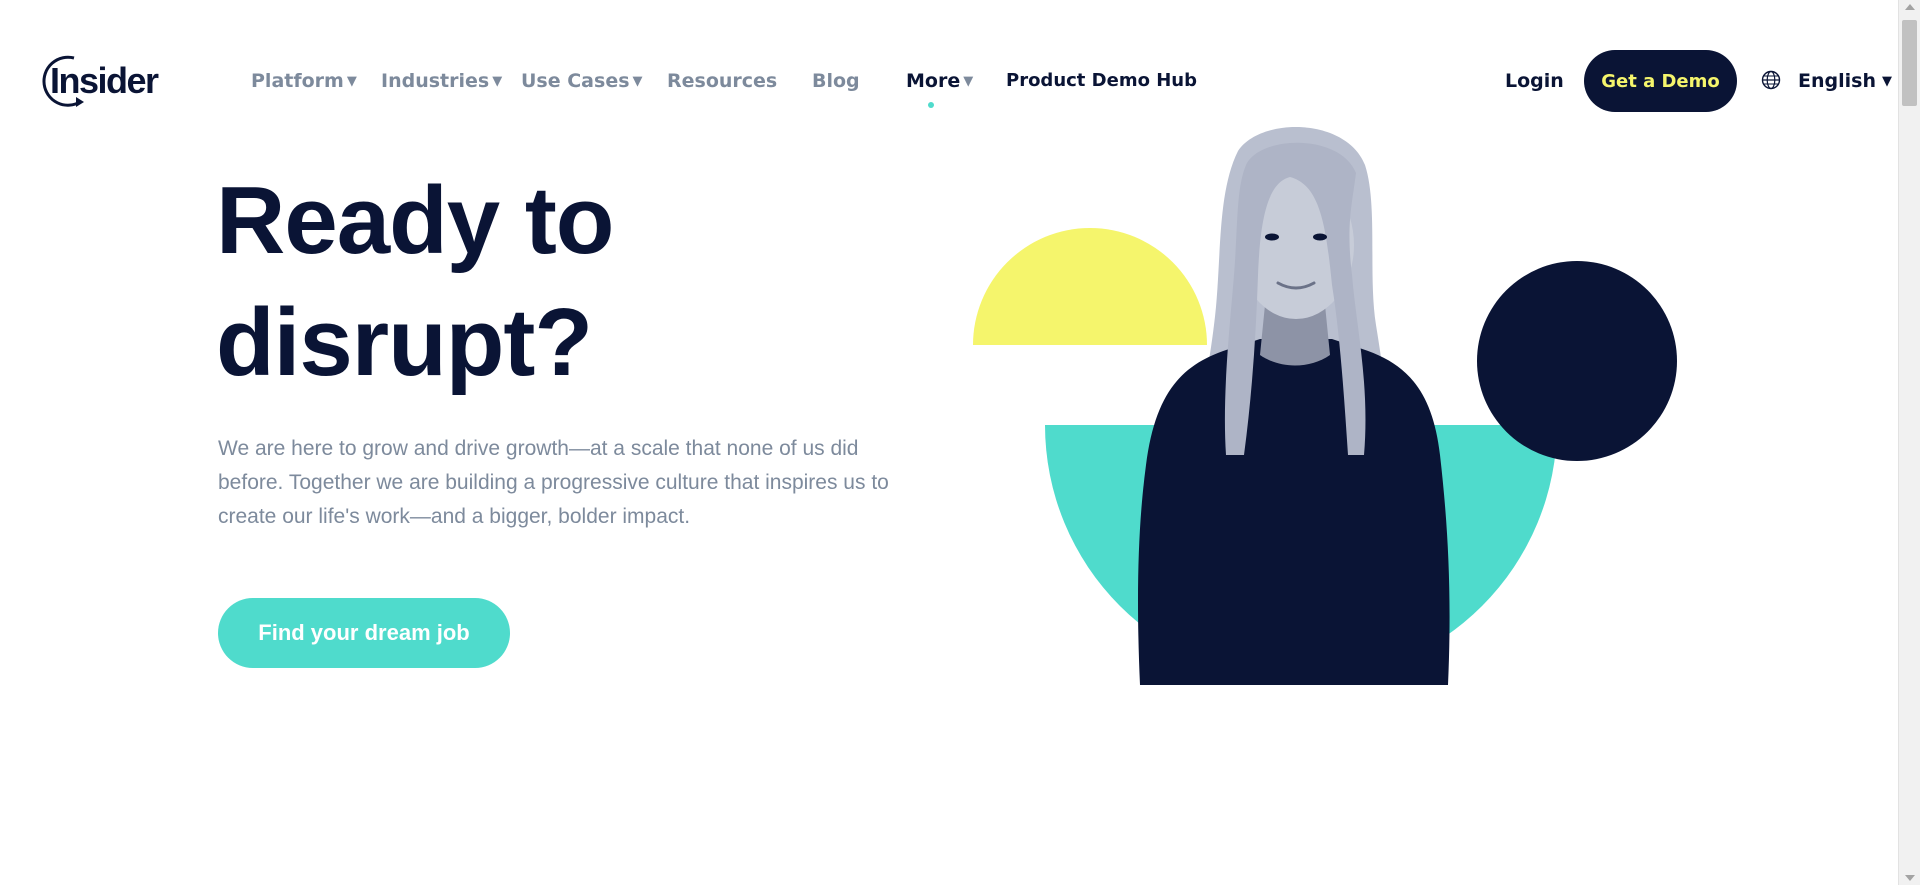 The height and width of the screenshot is (885, 1920). What do you see at coordinates (1909, 63) in the screenshot?
I see `scroll-thumb` at bounding box center [1909, 63].